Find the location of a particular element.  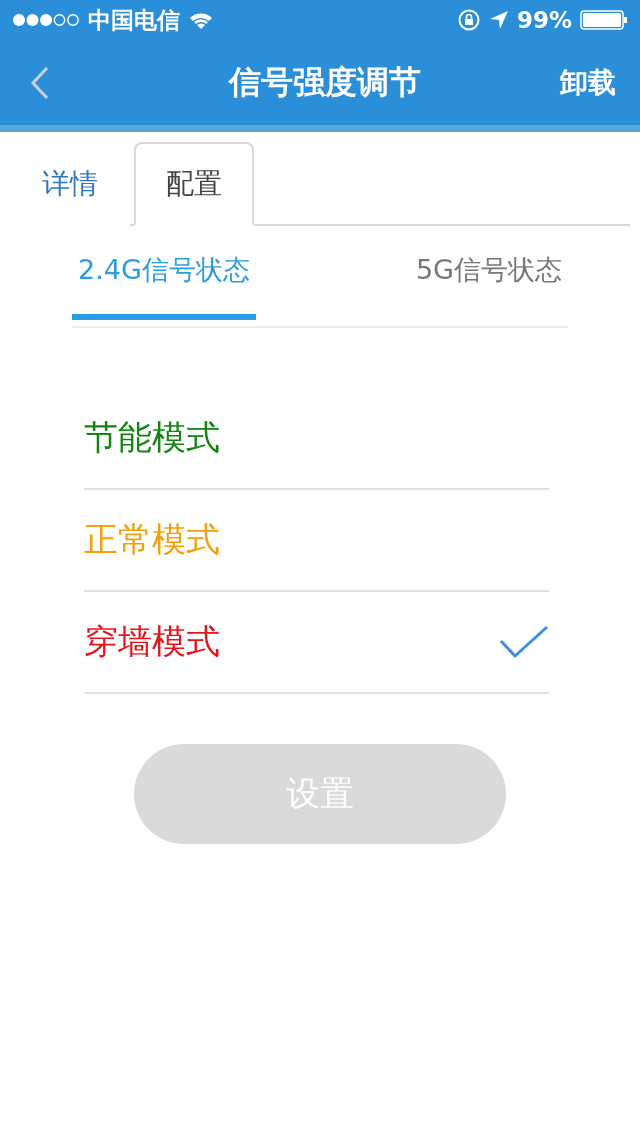

mode-option: 节能模式 is located at coordinates (316, 439).